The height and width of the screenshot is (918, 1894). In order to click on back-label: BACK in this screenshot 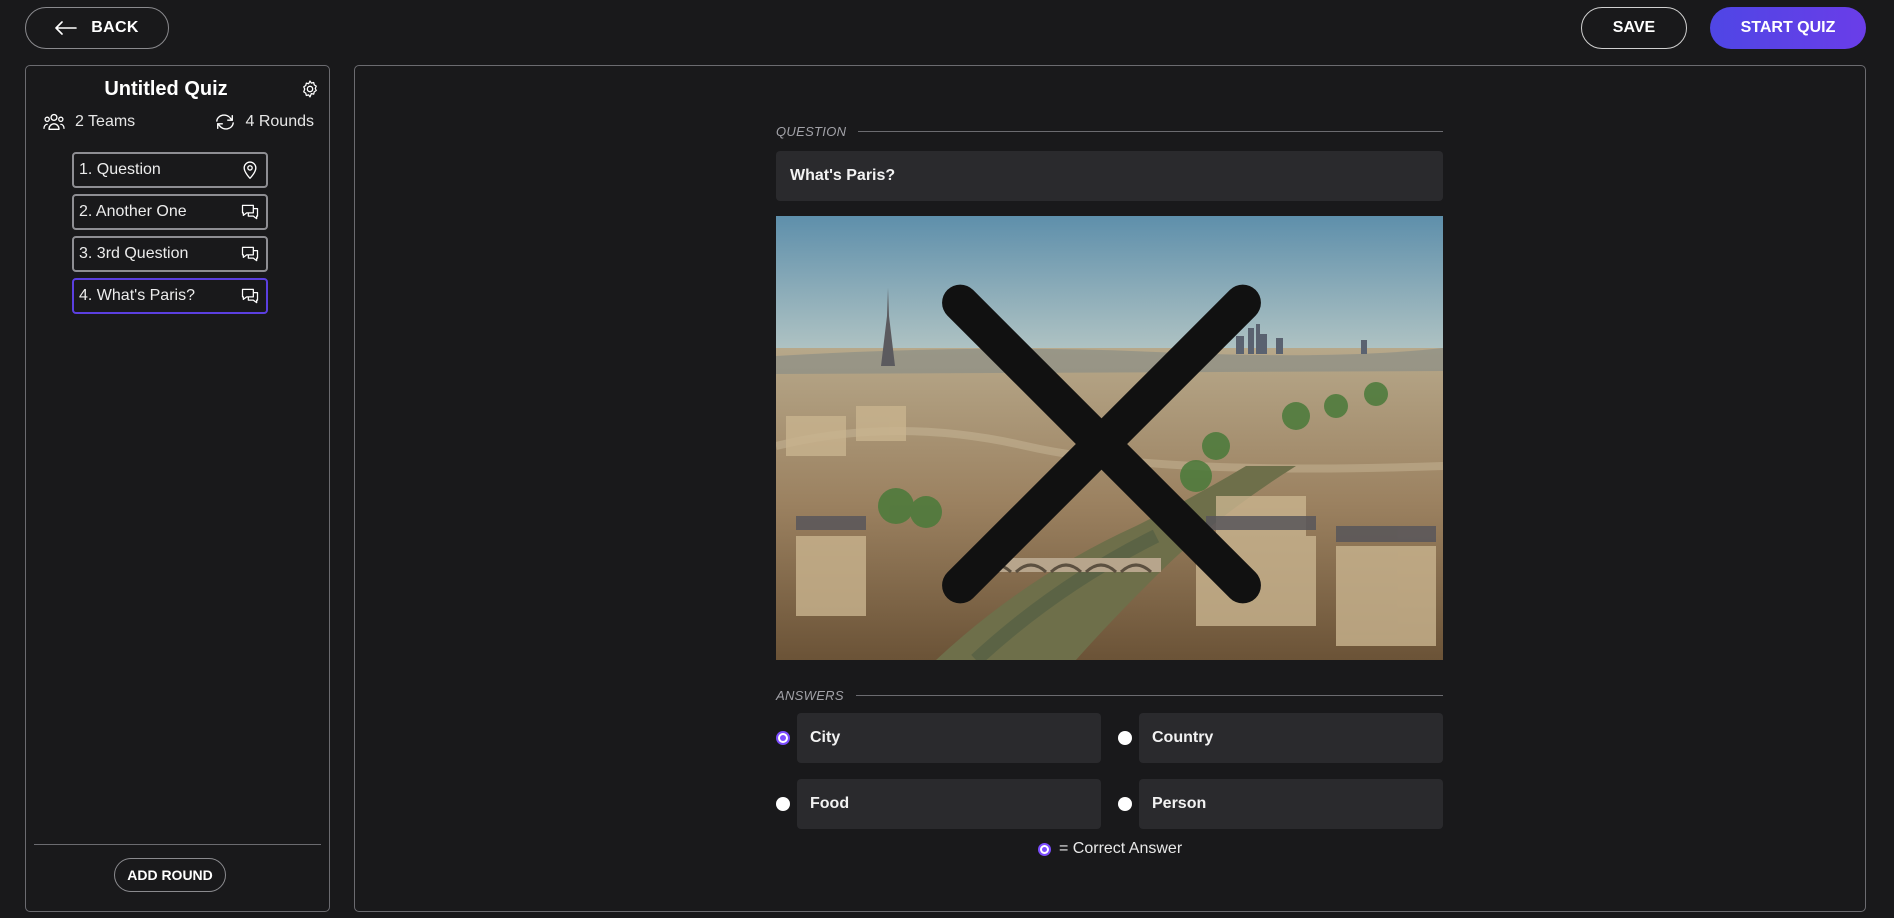, I will do `click(115, 27)`.